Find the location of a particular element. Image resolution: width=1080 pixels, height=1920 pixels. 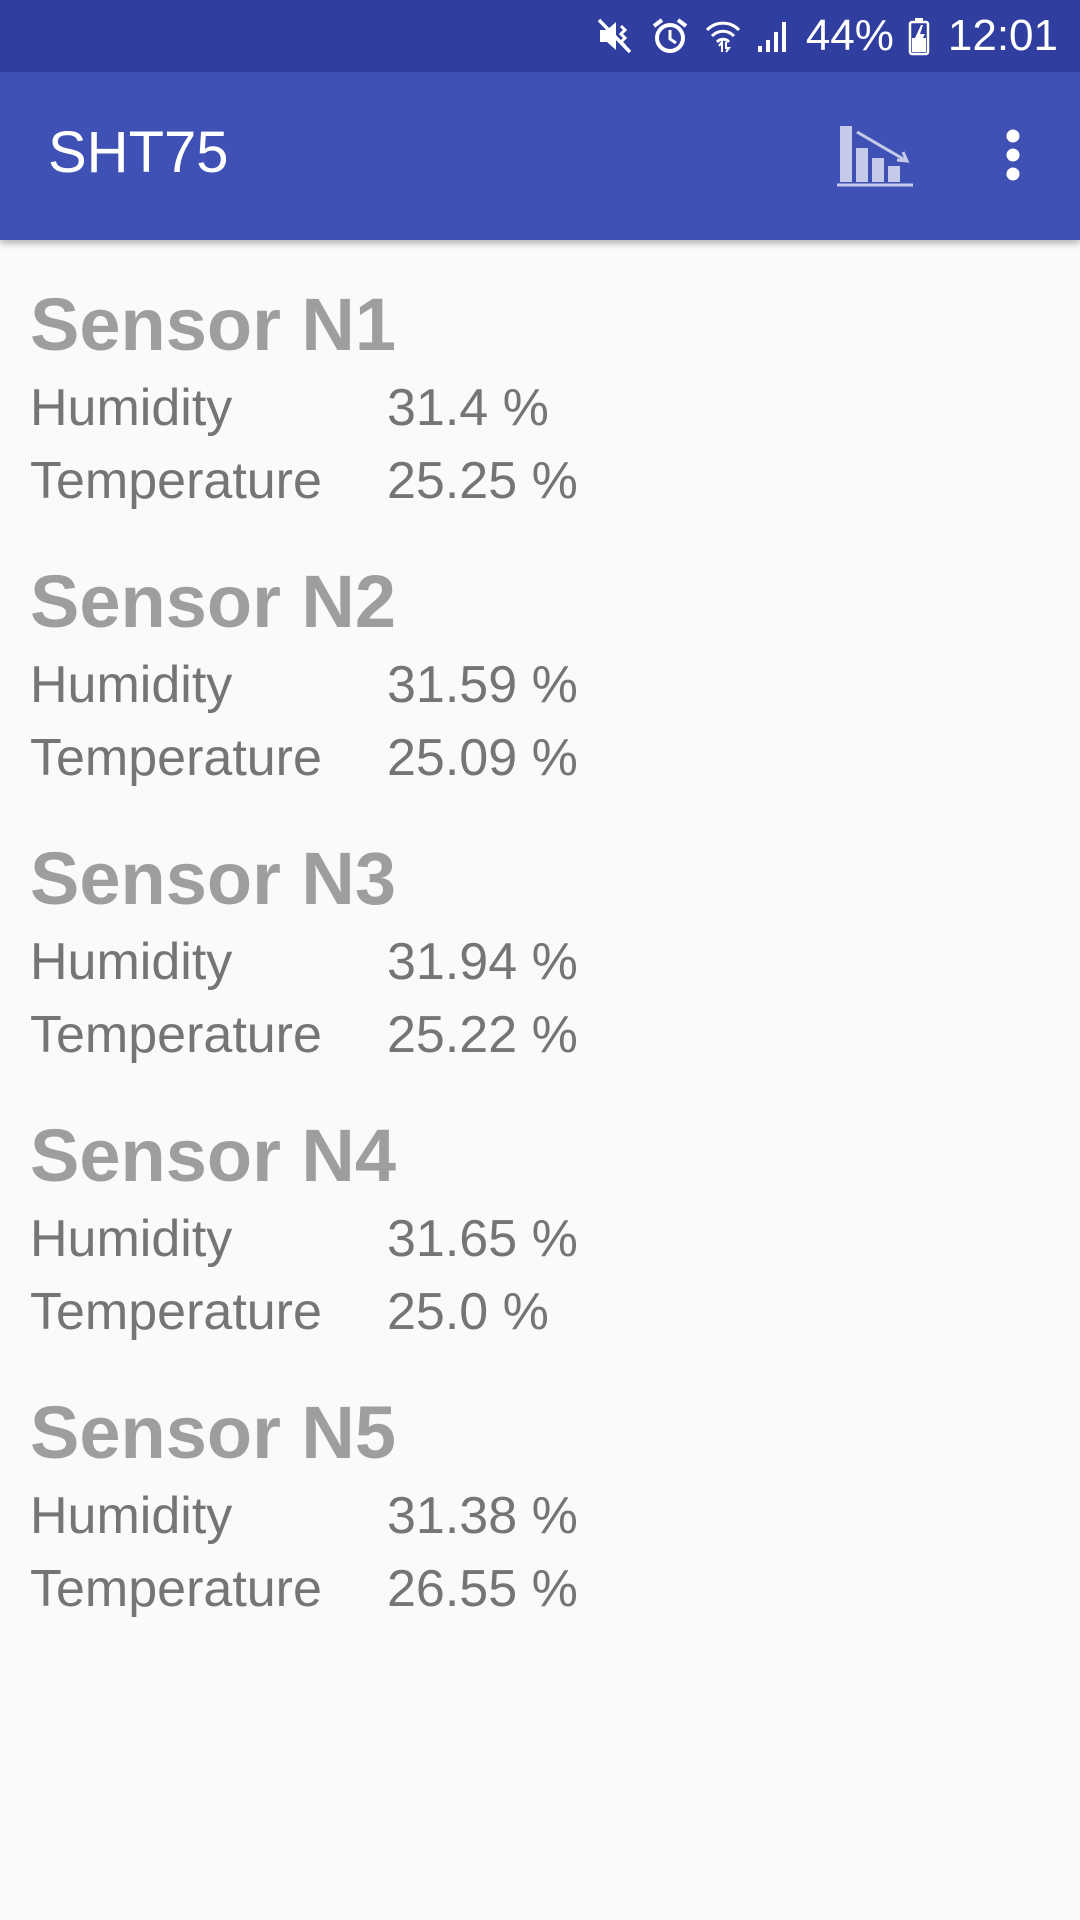

temperature-row: Temperature 25.25 % is located at coordinates (530, 485).